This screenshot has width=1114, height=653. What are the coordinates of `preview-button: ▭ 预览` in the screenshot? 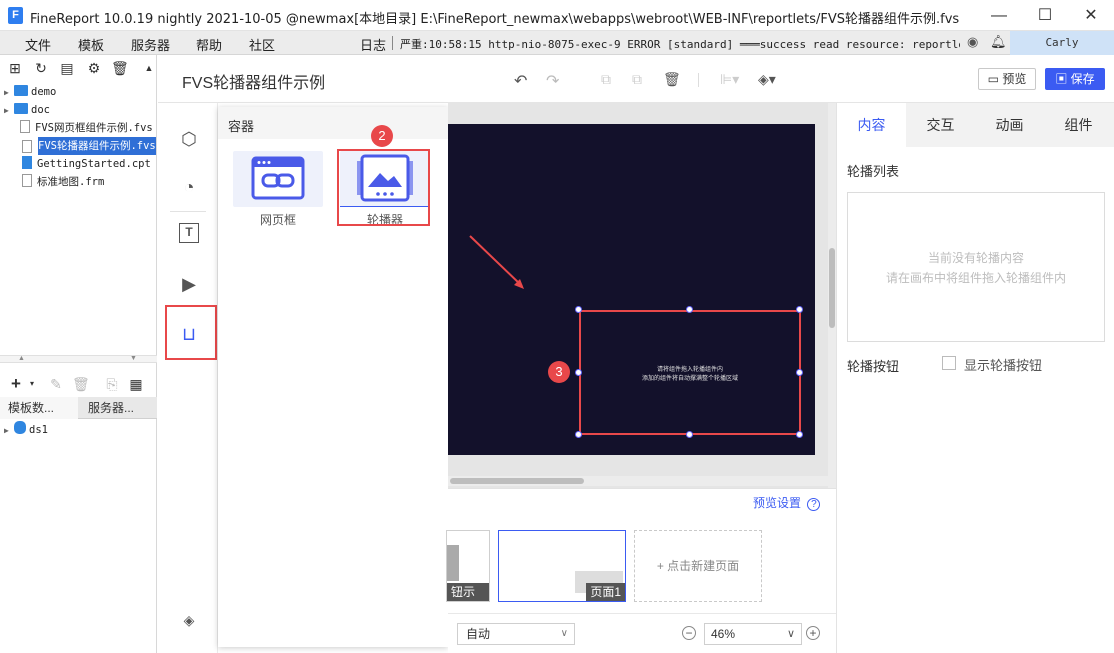 It's located at (1007, 79).